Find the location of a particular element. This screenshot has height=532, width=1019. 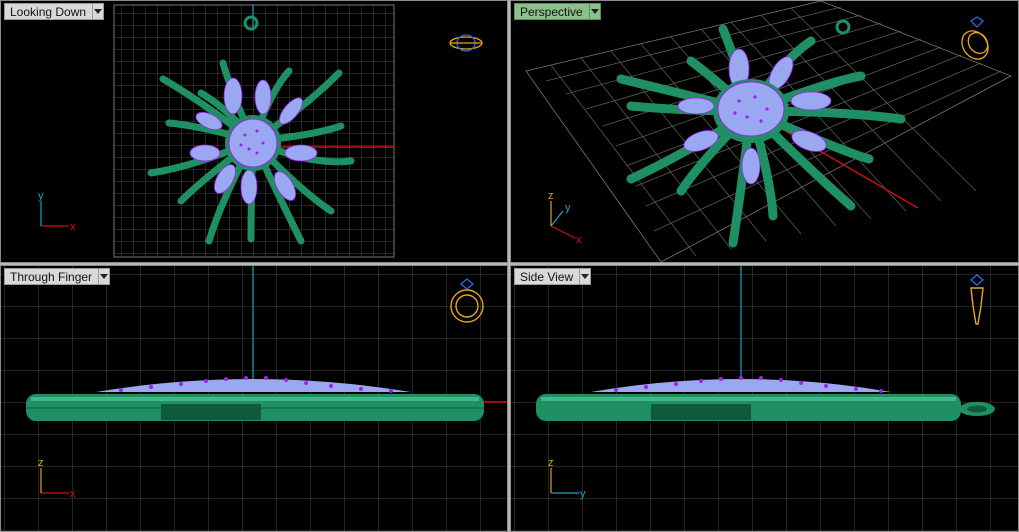

viewport-tab-looking-down: Looking Down is located at coordinates (54, 11).